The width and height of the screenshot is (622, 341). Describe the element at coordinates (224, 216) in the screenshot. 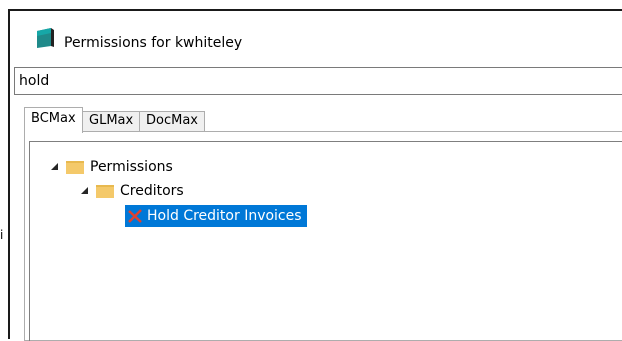

I see `tree-node-label: Hold Creditor Invoices` at that location.